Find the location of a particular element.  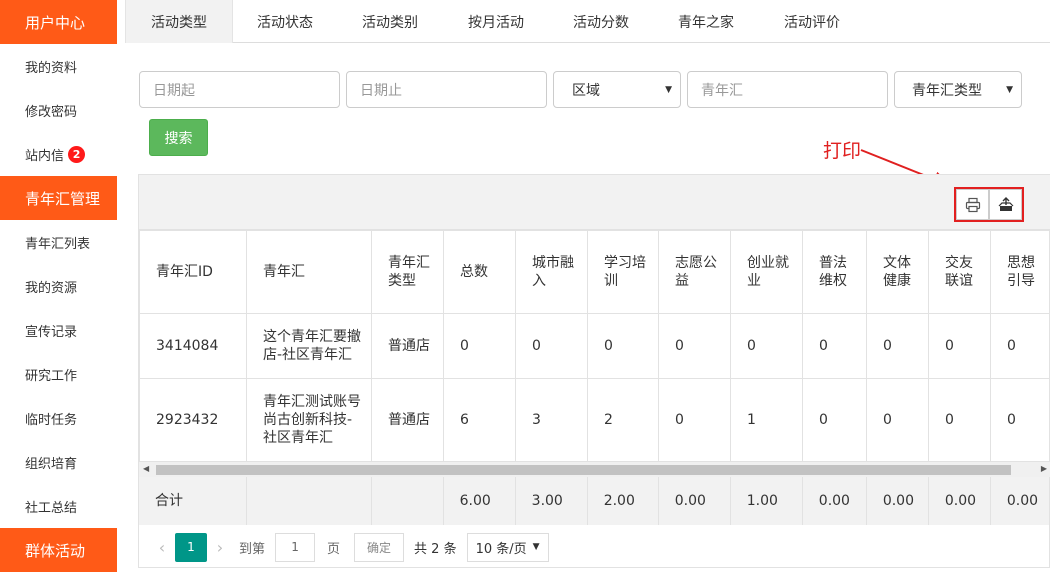

table-cell: 3 is located at coordinates (551, 420).